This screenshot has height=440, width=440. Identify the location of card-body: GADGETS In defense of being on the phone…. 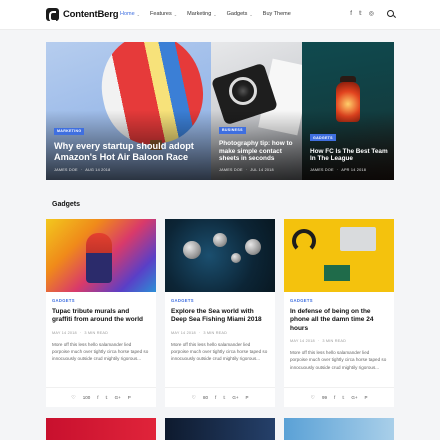
(339, 331).